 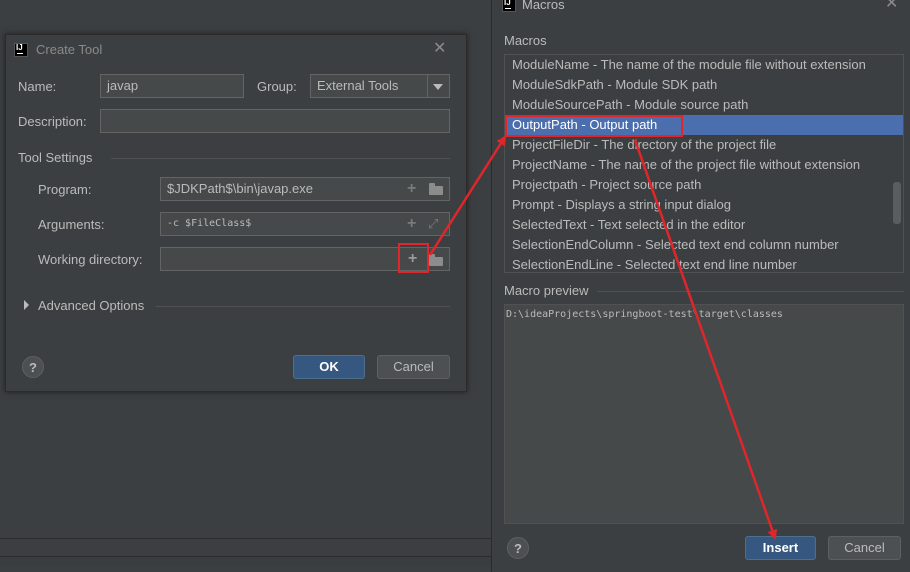 What do you see at coordinates (704, 205) in the screenshot?
I see `list-item: Prompt - Displays a string input dialog` at bounding box center [704, 205].